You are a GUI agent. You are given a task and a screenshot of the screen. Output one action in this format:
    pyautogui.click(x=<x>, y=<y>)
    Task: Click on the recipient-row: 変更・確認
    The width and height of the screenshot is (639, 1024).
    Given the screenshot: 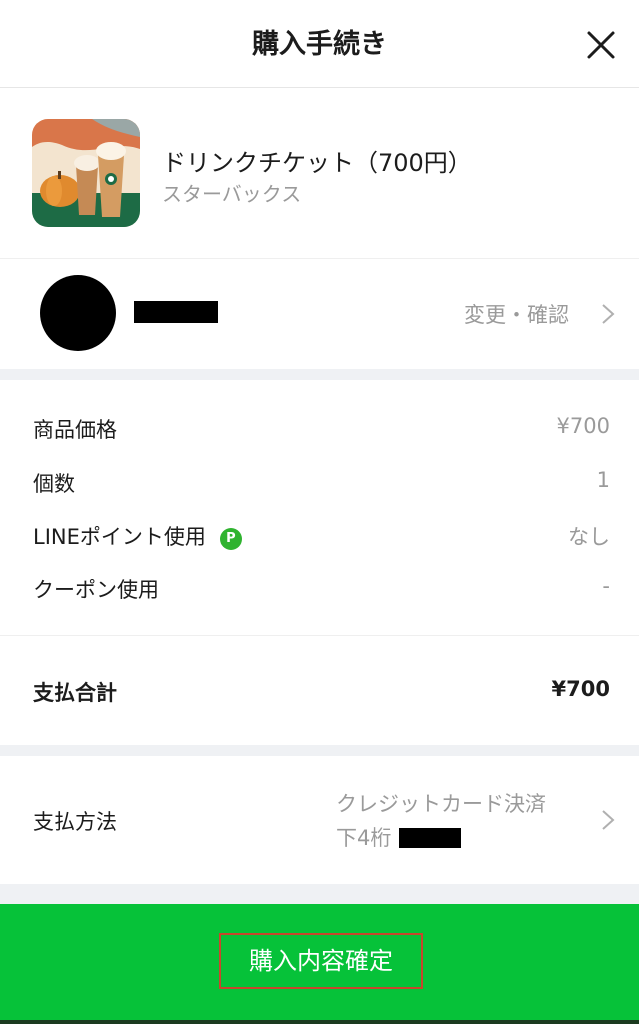 What is the action you would take?
    pyautogui.click(x=319, y=314)
    